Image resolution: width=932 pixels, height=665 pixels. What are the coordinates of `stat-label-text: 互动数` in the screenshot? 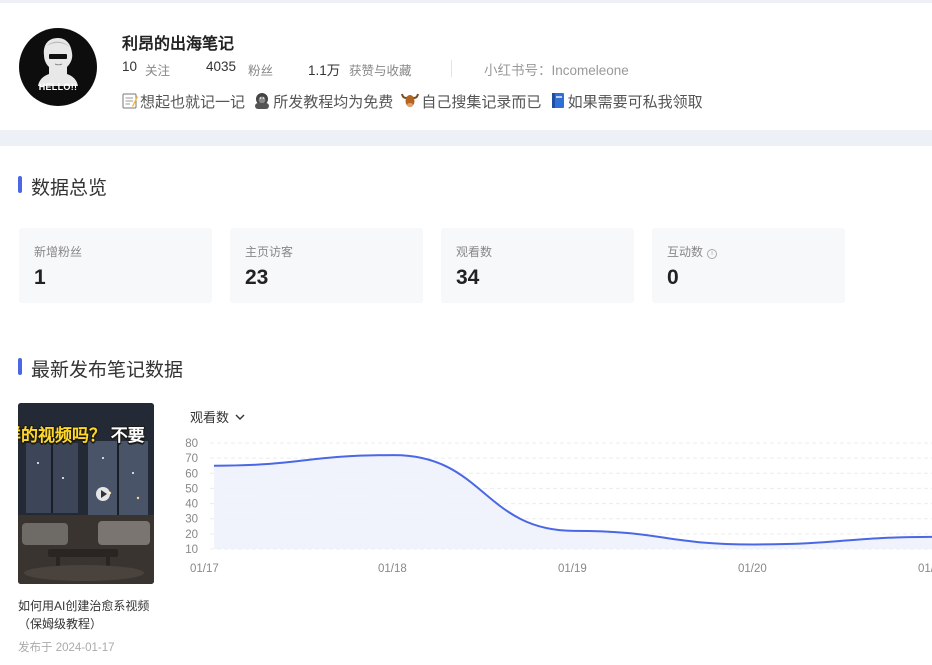 It's located at (685, 252).